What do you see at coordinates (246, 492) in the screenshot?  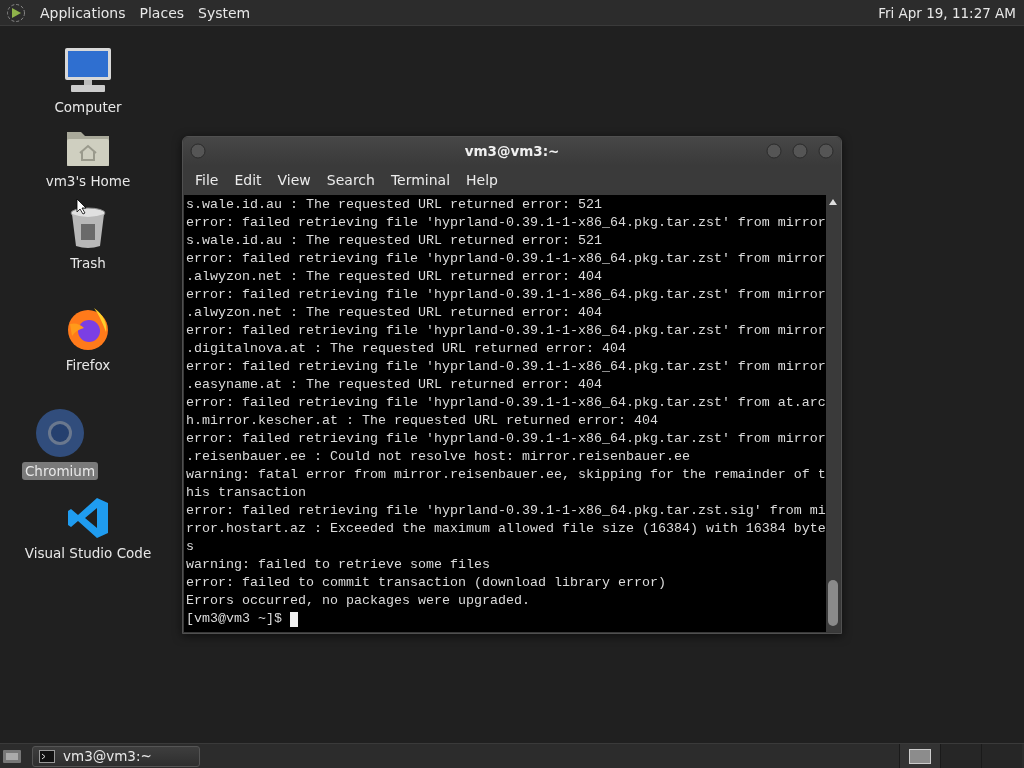 I see `terminal-line: his transaction` at bounding box center [246, 492].